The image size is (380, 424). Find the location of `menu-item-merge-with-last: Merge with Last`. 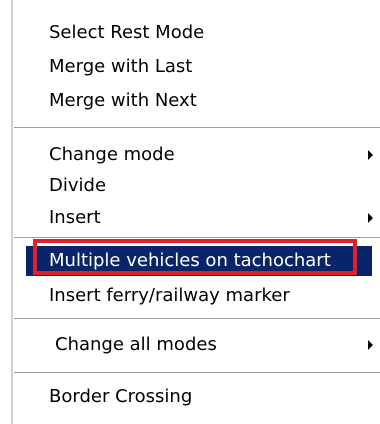

menu-item-merge-with-last: Merge with Last is located at coordinates (195, 67).